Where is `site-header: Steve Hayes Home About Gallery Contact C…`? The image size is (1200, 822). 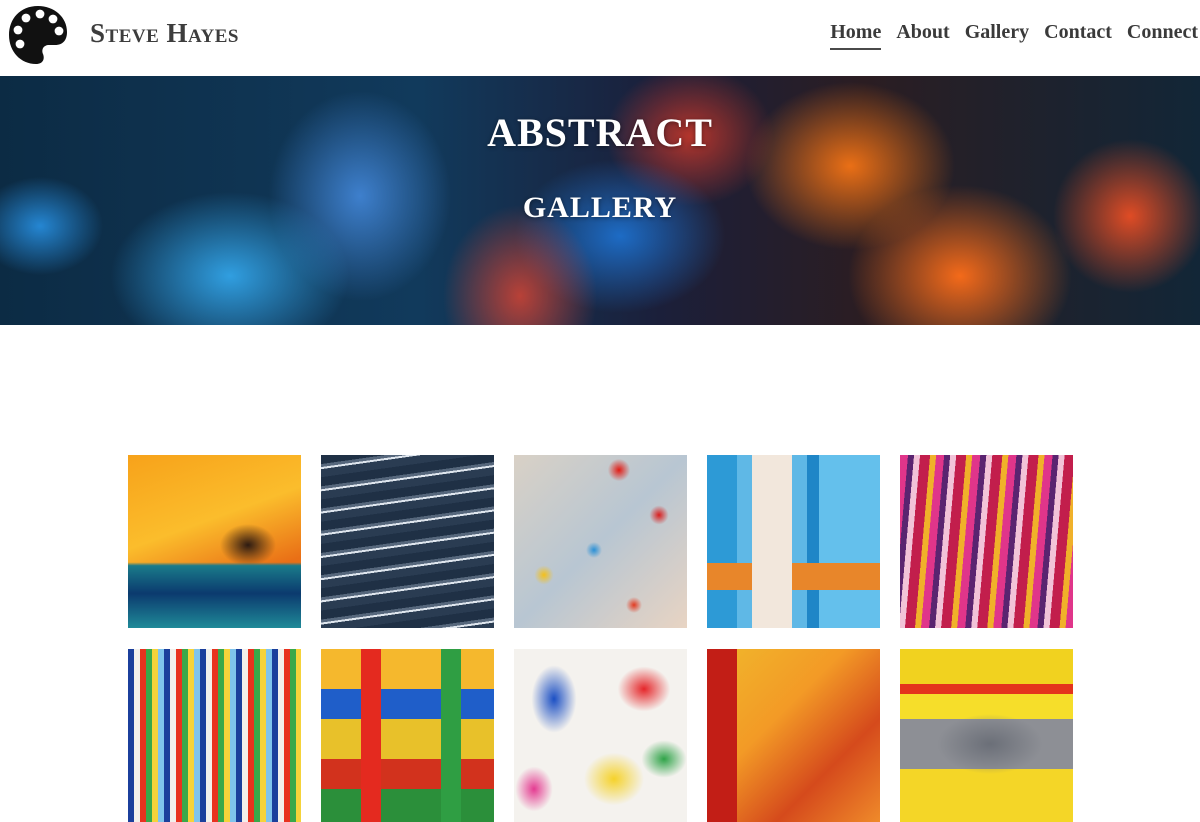
site-header: Steve Hayes Home About Gallery Contact C… is located at coordinates (600, 38).